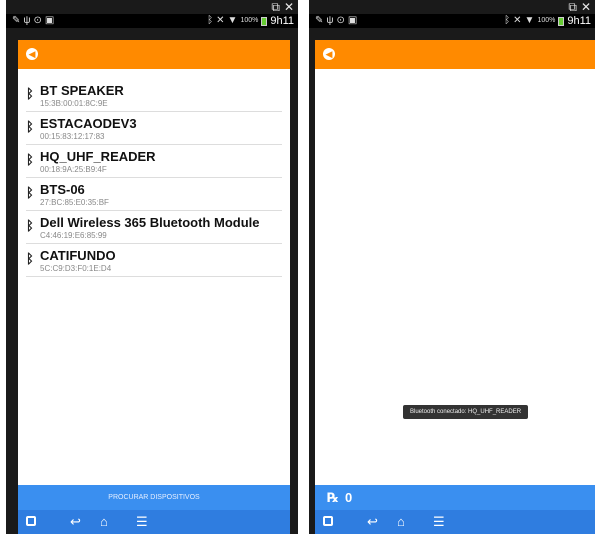 Image resolution: width=595 pixels, height=534 pixels. Describe the element at coordinates (349, 497) in the screenshot. I see `received-count: 0` at that location.